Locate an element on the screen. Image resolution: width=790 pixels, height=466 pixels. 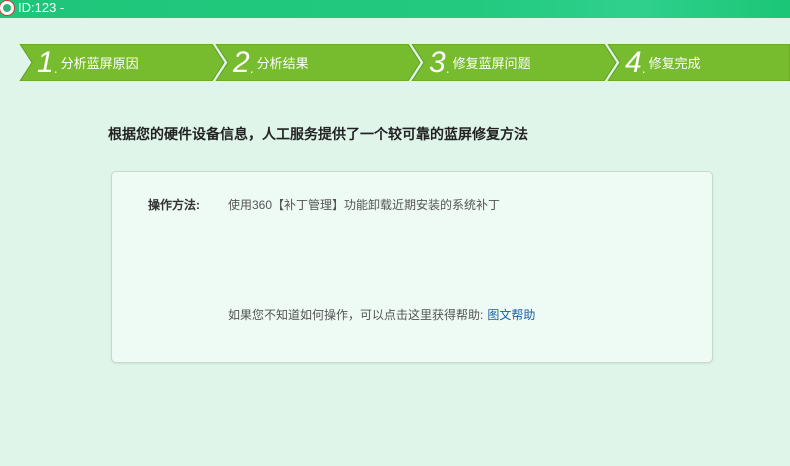
step-2: 2. 分析结果 is located at coordinates (271, 62).